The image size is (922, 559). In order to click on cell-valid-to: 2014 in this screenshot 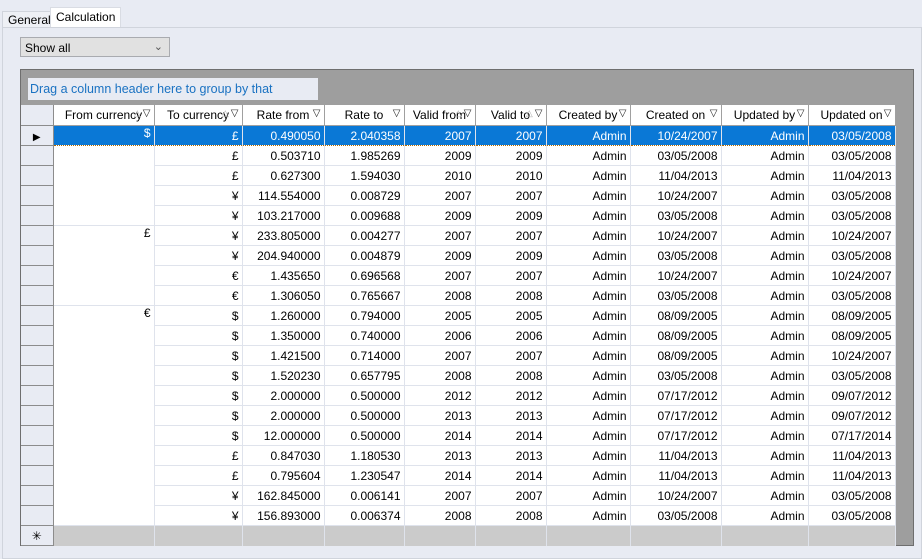, I will do `click(511, 475)`.